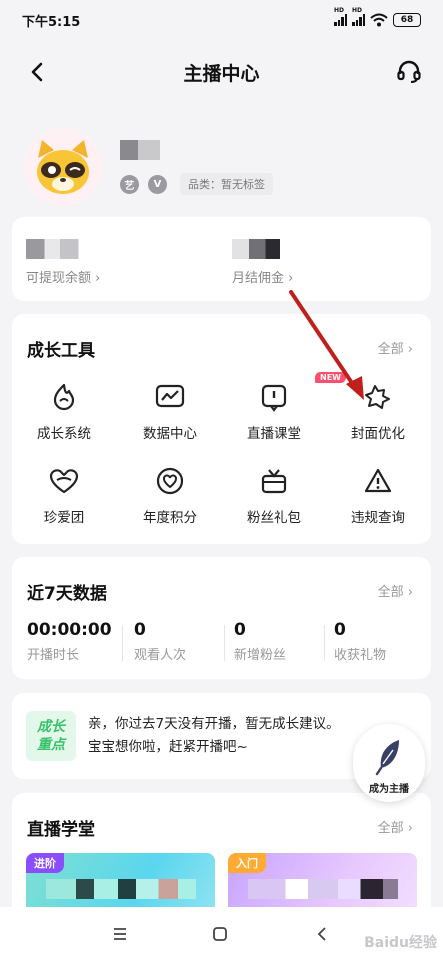 The image size is (443, 960). I want to click on feather-icon, so click(387, 758).